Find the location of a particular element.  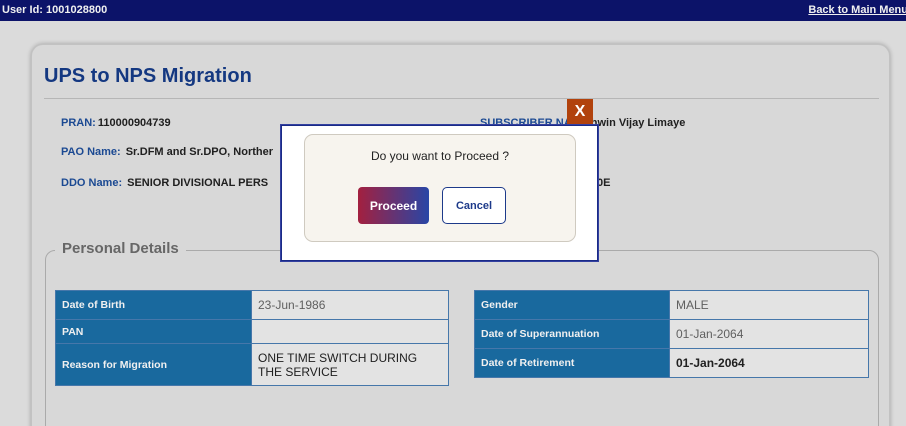

close-icon: X is located at coordinates (580, 111).